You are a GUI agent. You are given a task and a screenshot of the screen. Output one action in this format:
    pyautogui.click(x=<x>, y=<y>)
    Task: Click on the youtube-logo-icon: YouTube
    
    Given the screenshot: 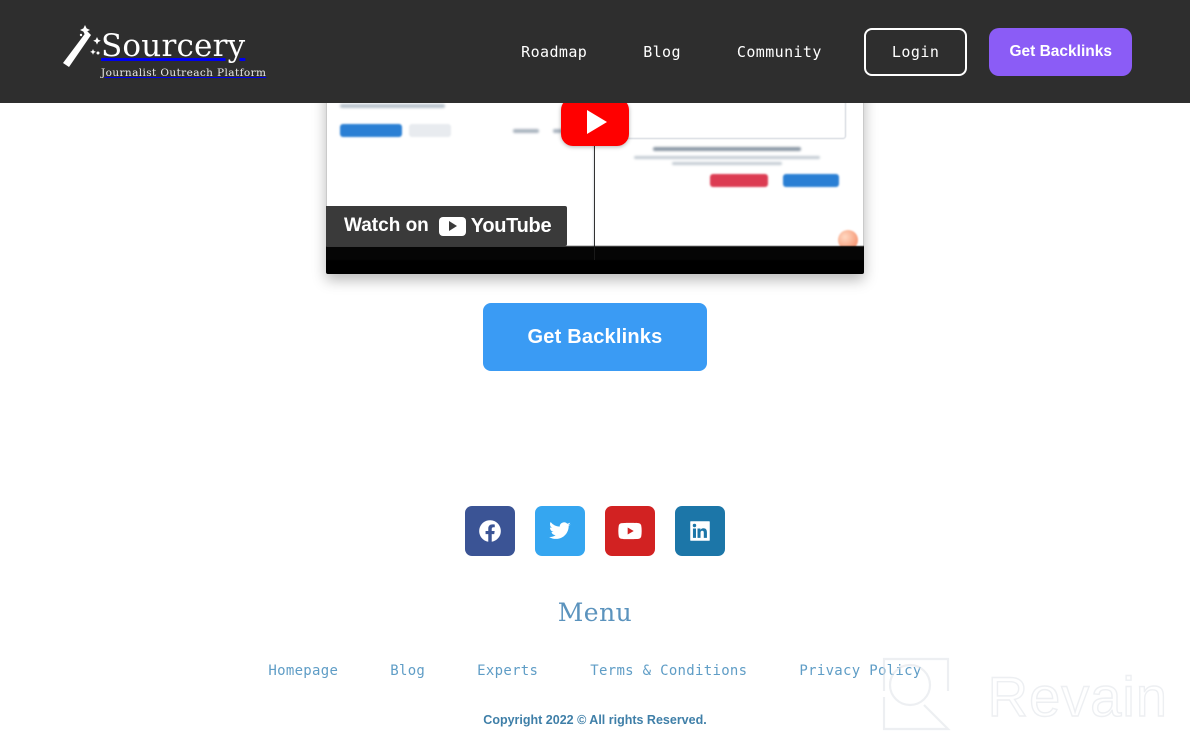 What is the action you would take?
    pyautogui.click(x=495, y=226)
    